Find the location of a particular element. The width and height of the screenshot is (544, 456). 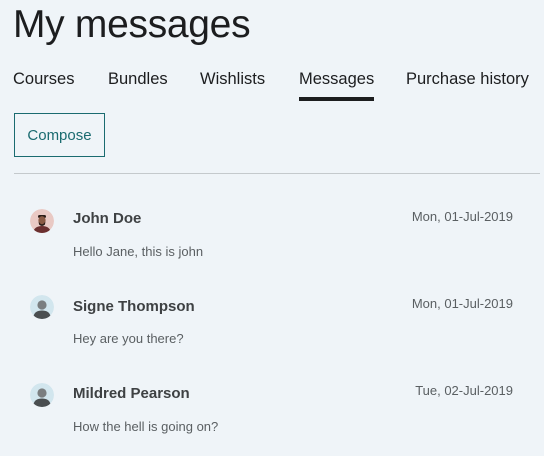

message-preview: Hey are you there? is located at coordinates (128, 338).